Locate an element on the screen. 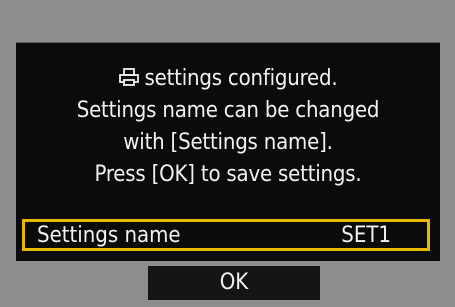 The height and width of the screenshot is (307, 455). message-line-2: Settings name can be changed is located at coordinates (228, 110).